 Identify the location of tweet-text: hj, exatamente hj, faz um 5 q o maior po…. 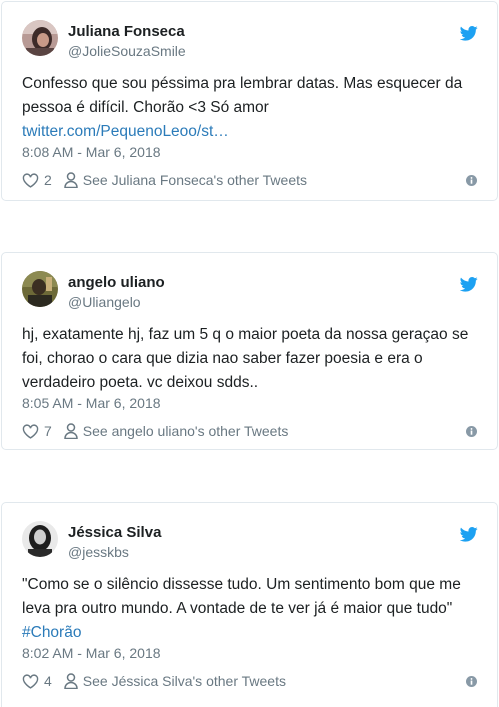
(252, 359).